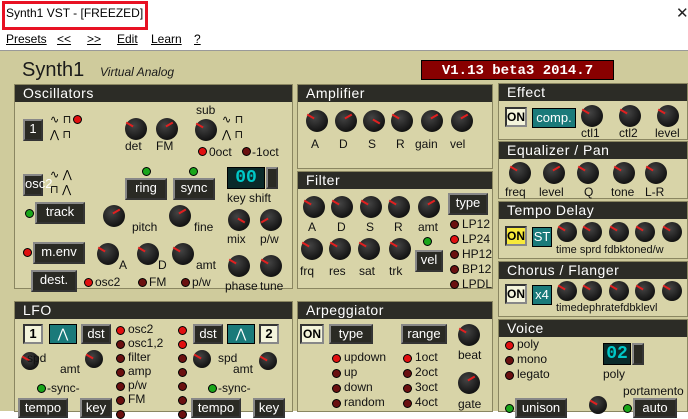  What do you see at coordinates (336, 403) in the screenshot?
I see `arp-random-led` at bounding box center [336, 403].